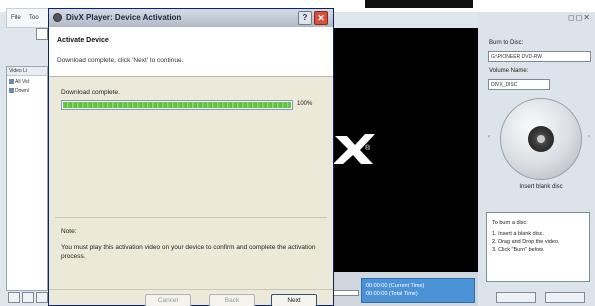 This screenshot has height=306, width=595. What do you see at coordinates (305, 104) in the screenshot?
I see `progress-percent: 100%` at bounding box center [305, 104].